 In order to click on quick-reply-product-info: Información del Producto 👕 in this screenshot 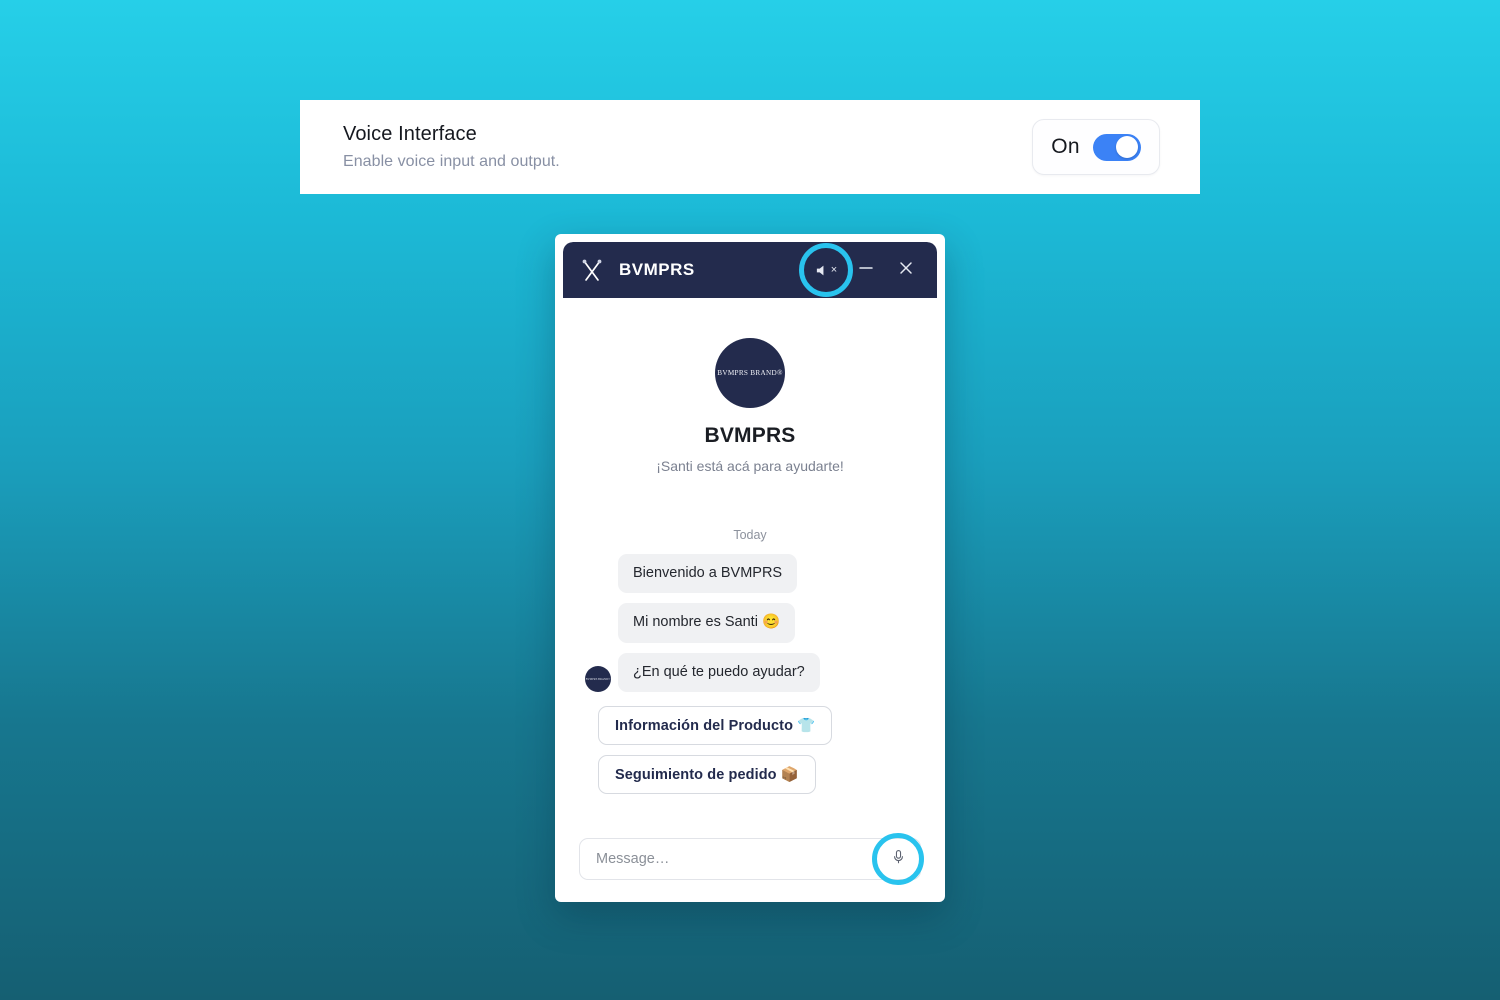, I will do `click(715, 726)`.